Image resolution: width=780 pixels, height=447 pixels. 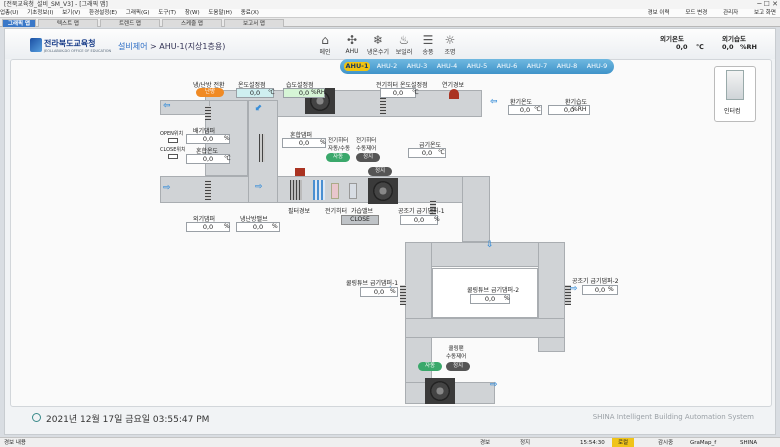 What do you see at coordinates (493, 290) in the screenshot?
I see `cooling-damper2-label: 쿨링튜브 급기댐퍼-2` at bounding box center [493, 290].